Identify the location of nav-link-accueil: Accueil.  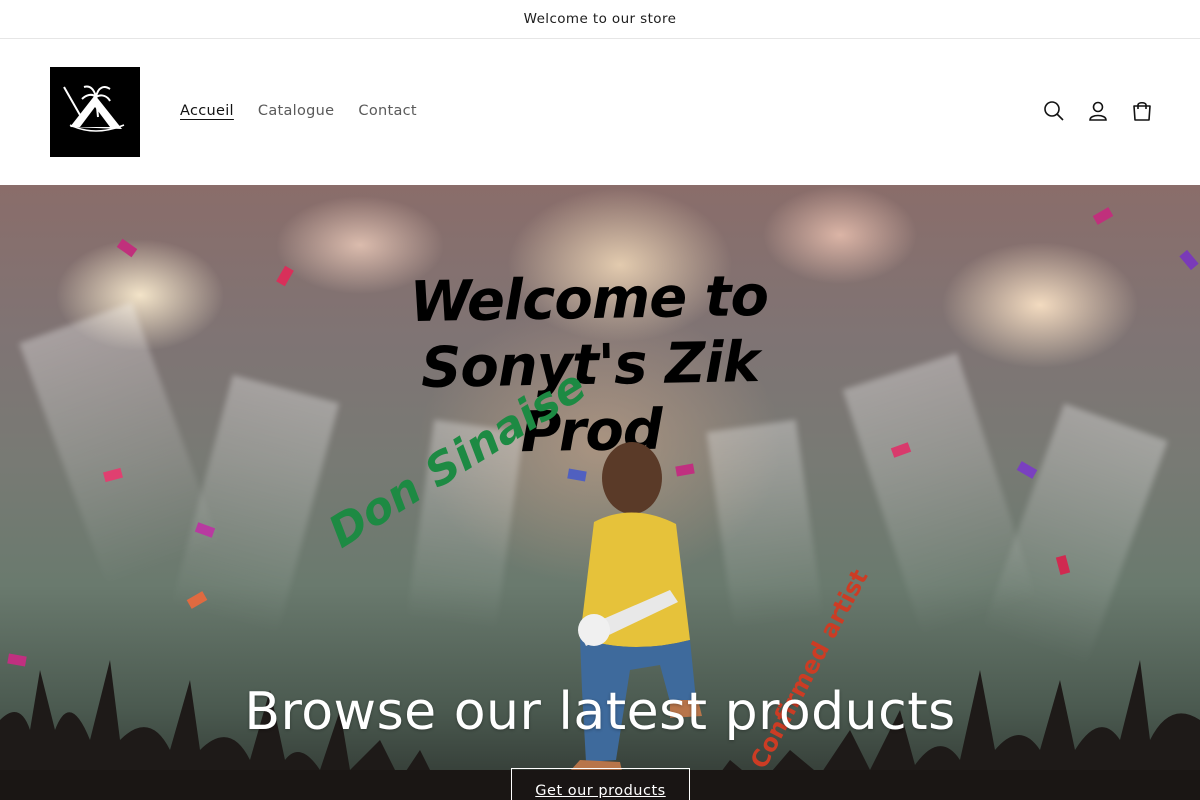
(207, 111).